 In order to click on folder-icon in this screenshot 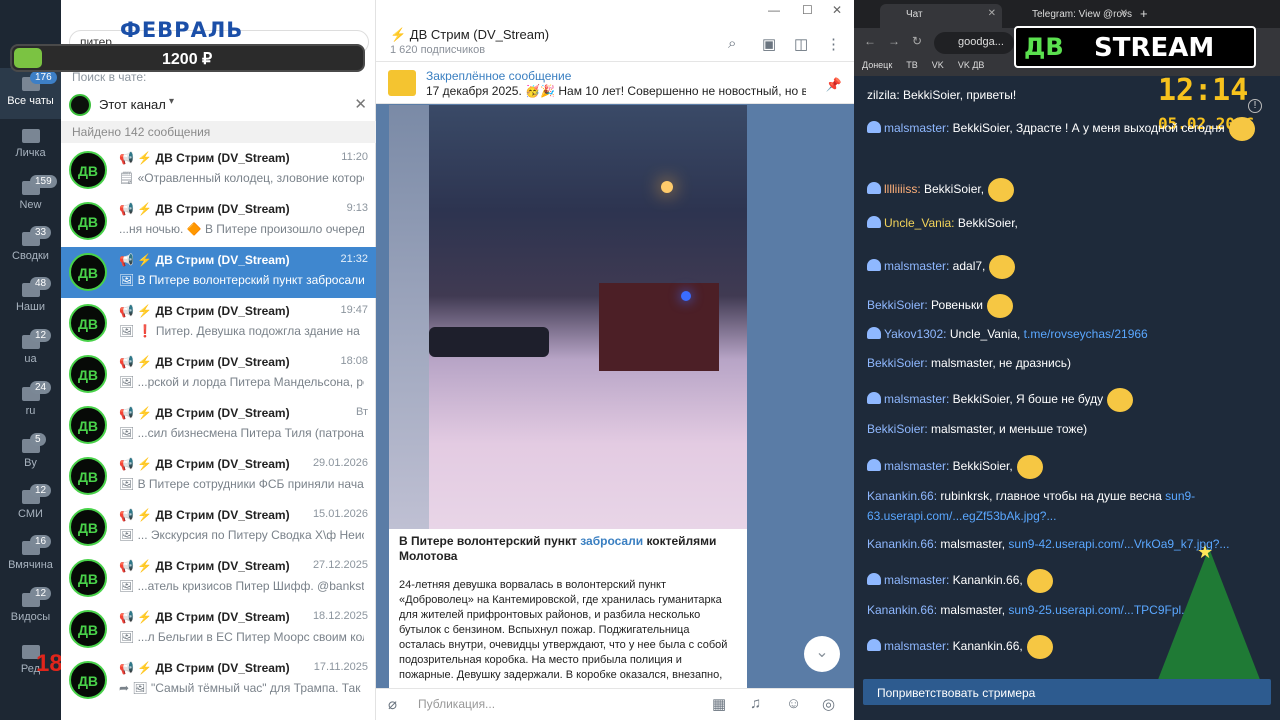, I will do `click(30, 136)`.